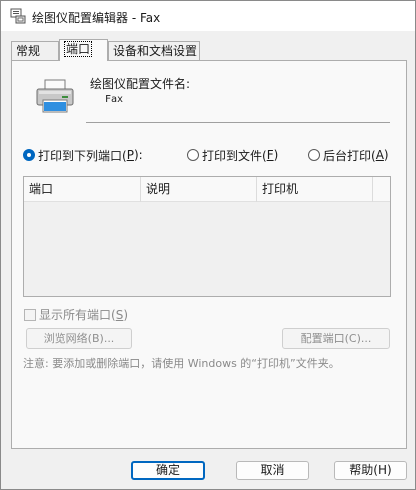 The image size is (416, 490). What do you see at coordinates (130, 155) in the screenshot?
I see `radio-print-to-port-key: P` at bounding box center [130, 155].